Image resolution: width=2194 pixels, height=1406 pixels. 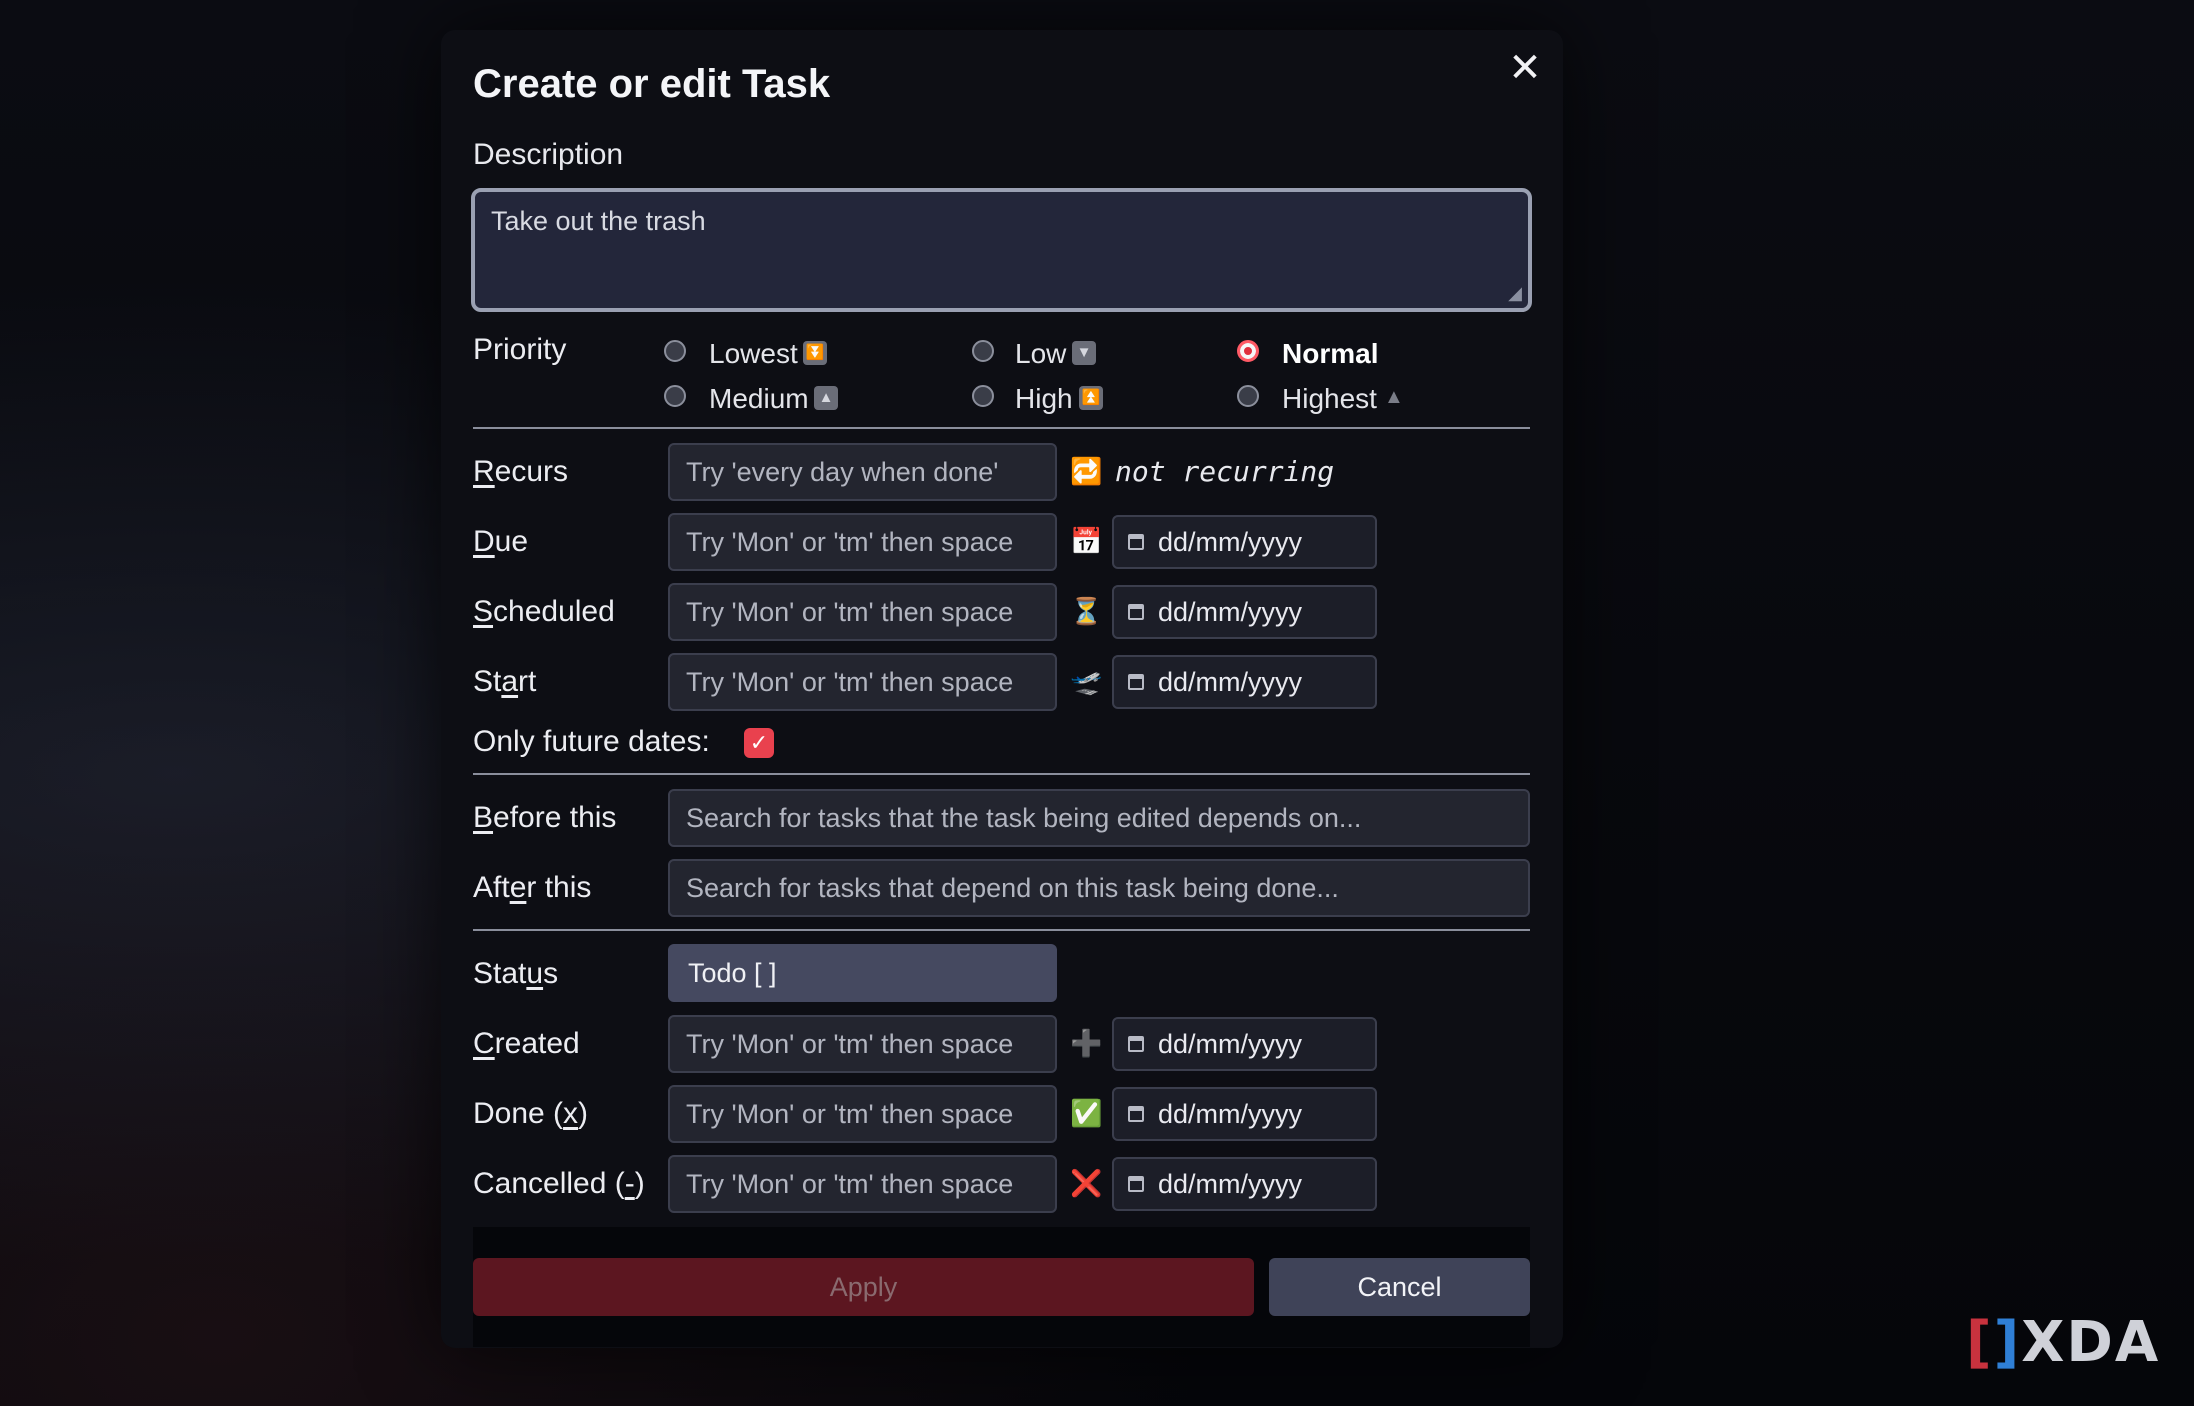 I want to click on cancel-button: Cancel, so click(x=1399, y=1287).